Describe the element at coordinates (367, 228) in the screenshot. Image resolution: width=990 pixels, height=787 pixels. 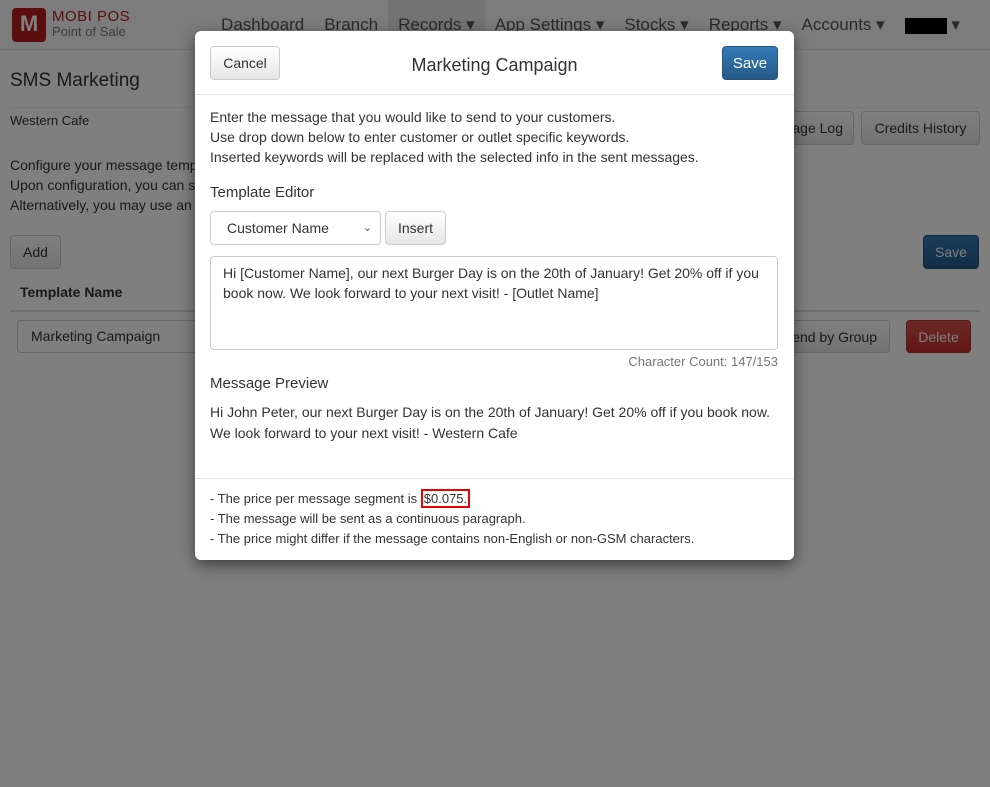
I see `chevron-down-icon: ⌄` at that location.